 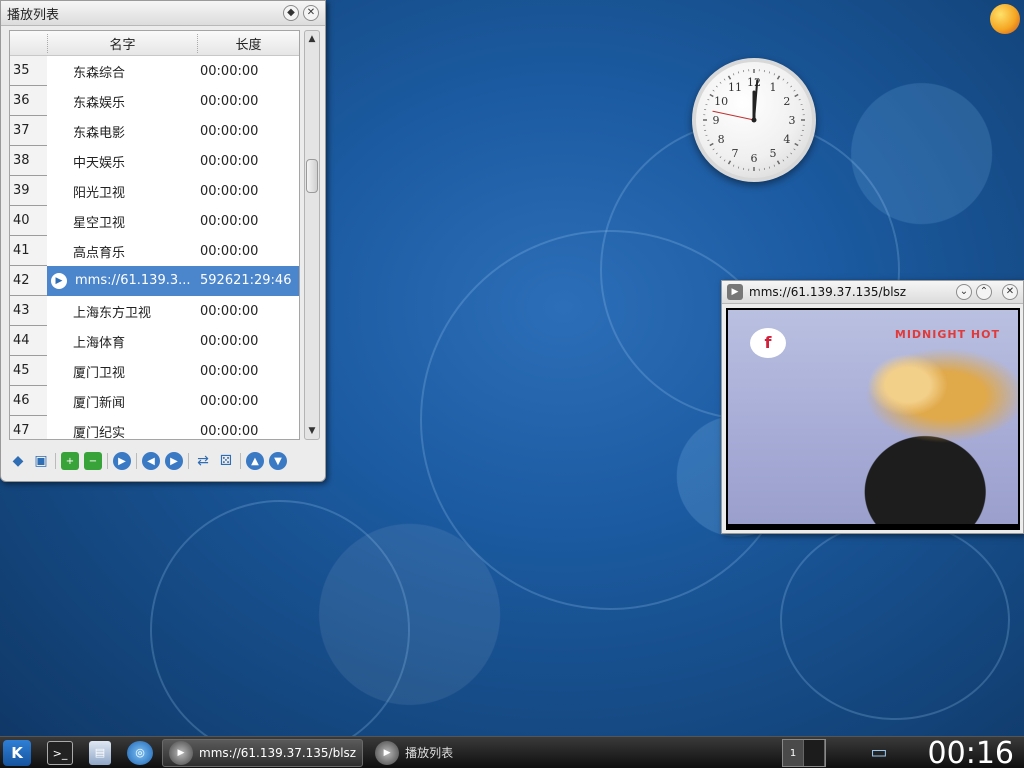 I want to click on playlist-row: 36 东森娱乐 00:00:00, so click(x=154, y=101).